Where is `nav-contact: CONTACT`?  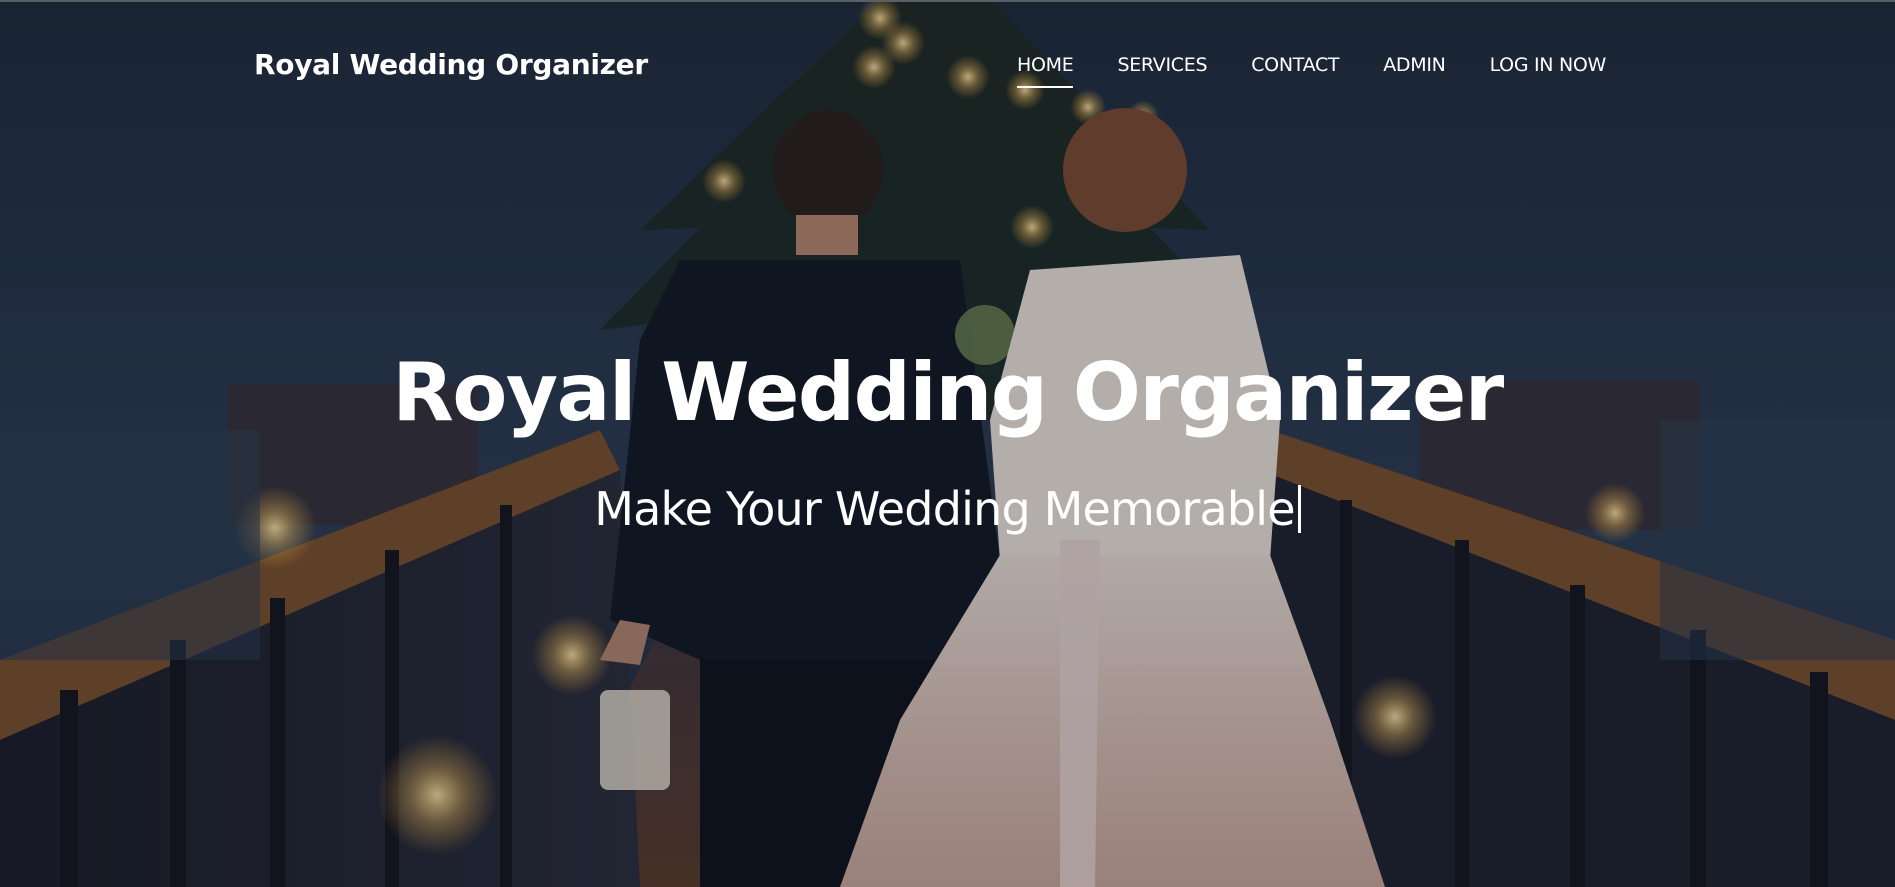 nav-contact: CONTACT is located at coordinates (1295, 65).